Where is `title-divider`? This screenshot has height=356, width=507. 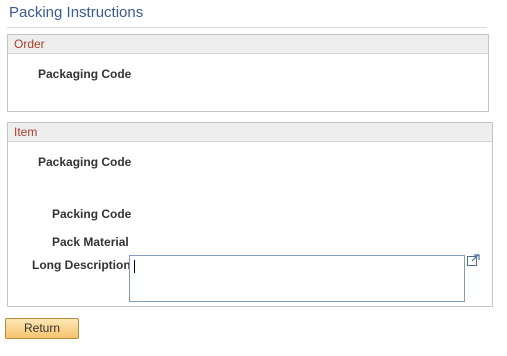 title-divider is located at coordinates (247, 27).